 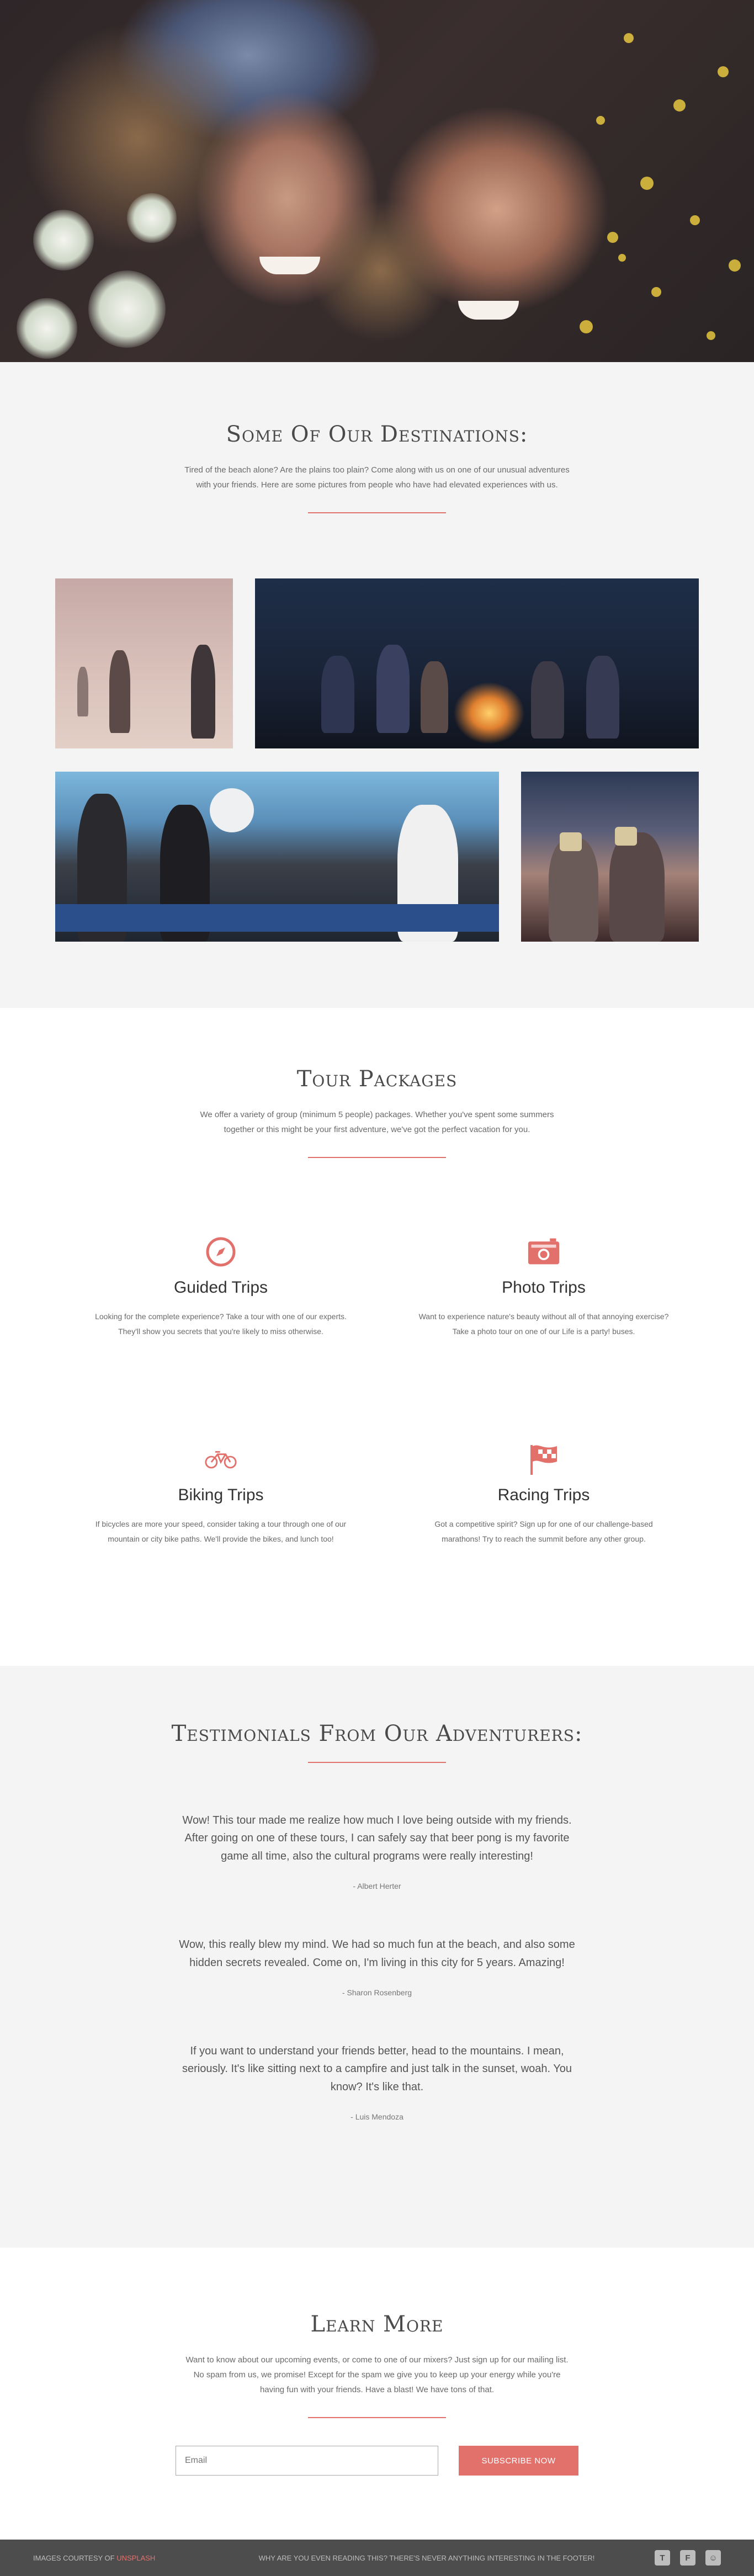 I want to click on footer-credit-text: Images courtesy of, so click(x=75, y=2557).